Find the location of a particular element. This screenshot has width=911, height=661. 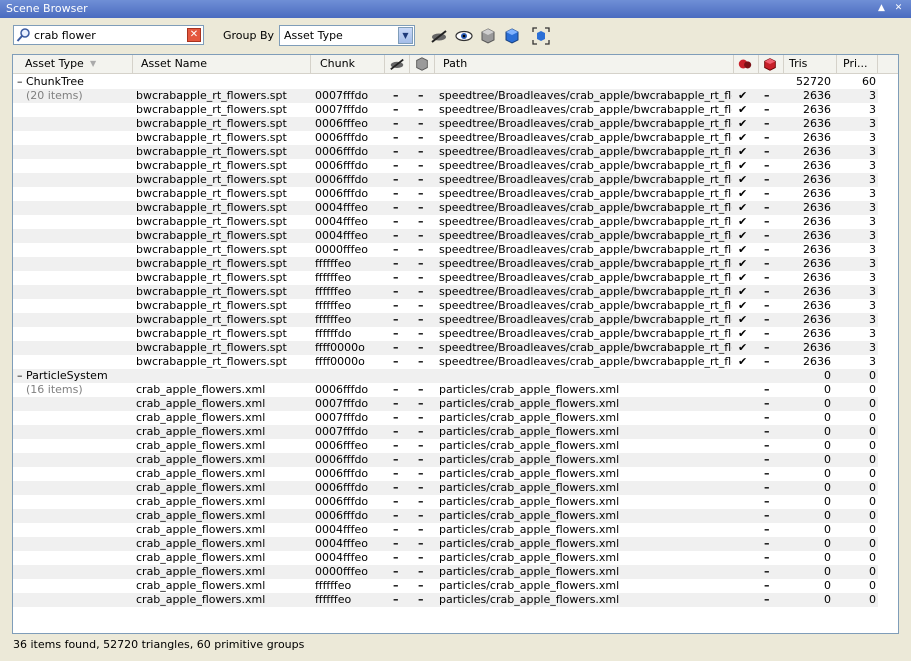

group-by-label: Group By is located at coordinates (249, 35).